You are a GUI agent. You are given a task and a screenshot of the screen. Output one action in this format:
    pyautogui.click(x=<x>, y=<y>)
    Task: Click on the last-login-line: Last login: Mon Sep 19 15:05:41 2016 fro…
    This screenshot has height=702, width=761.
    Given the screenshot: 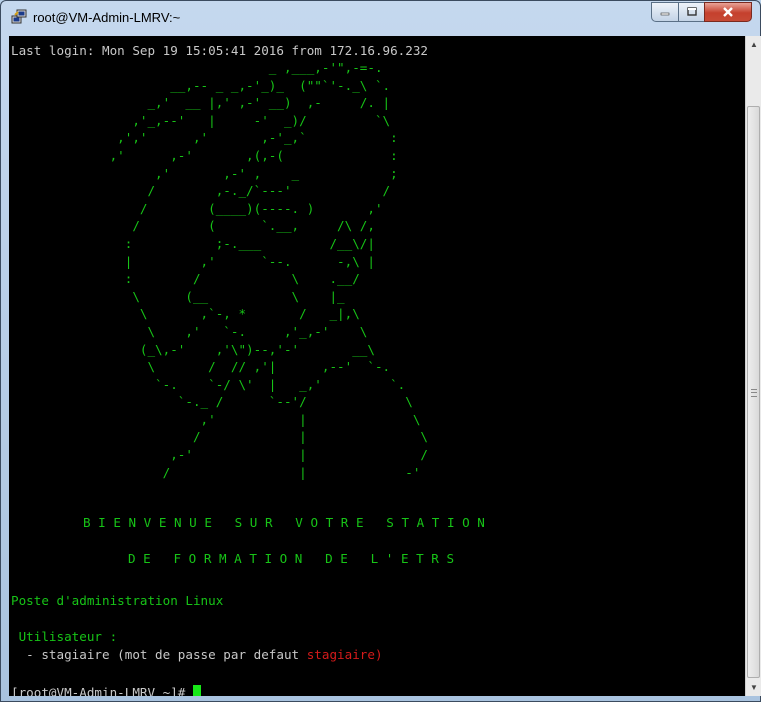 What is the action you would take?
    pyautogui.click(x=220, y=50)
    